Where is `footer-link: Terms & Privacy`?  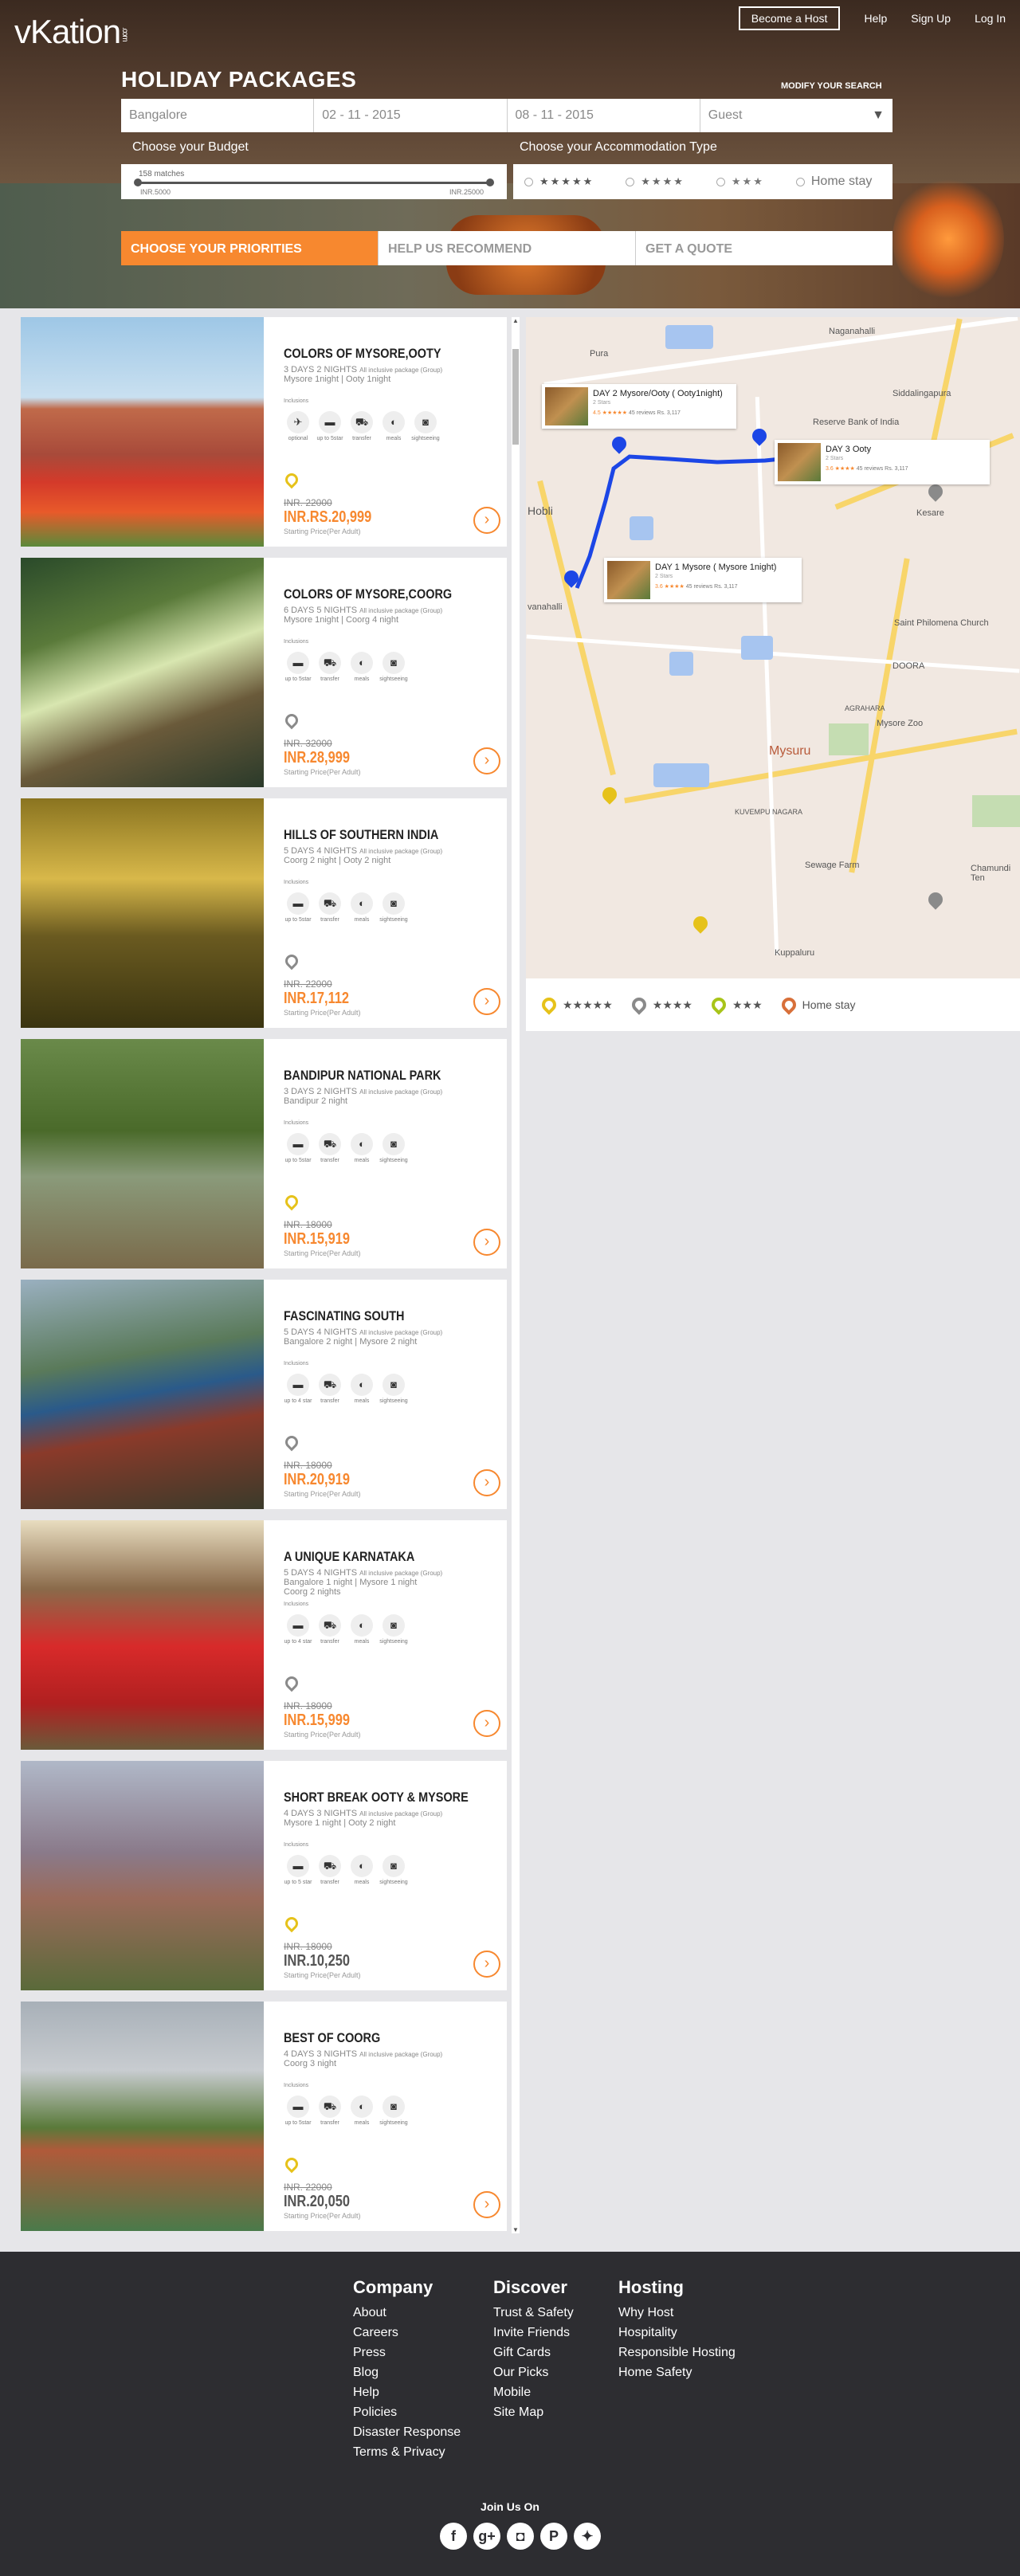 footer-link: Terms & Privacy is located at coordinates (407, 2452).